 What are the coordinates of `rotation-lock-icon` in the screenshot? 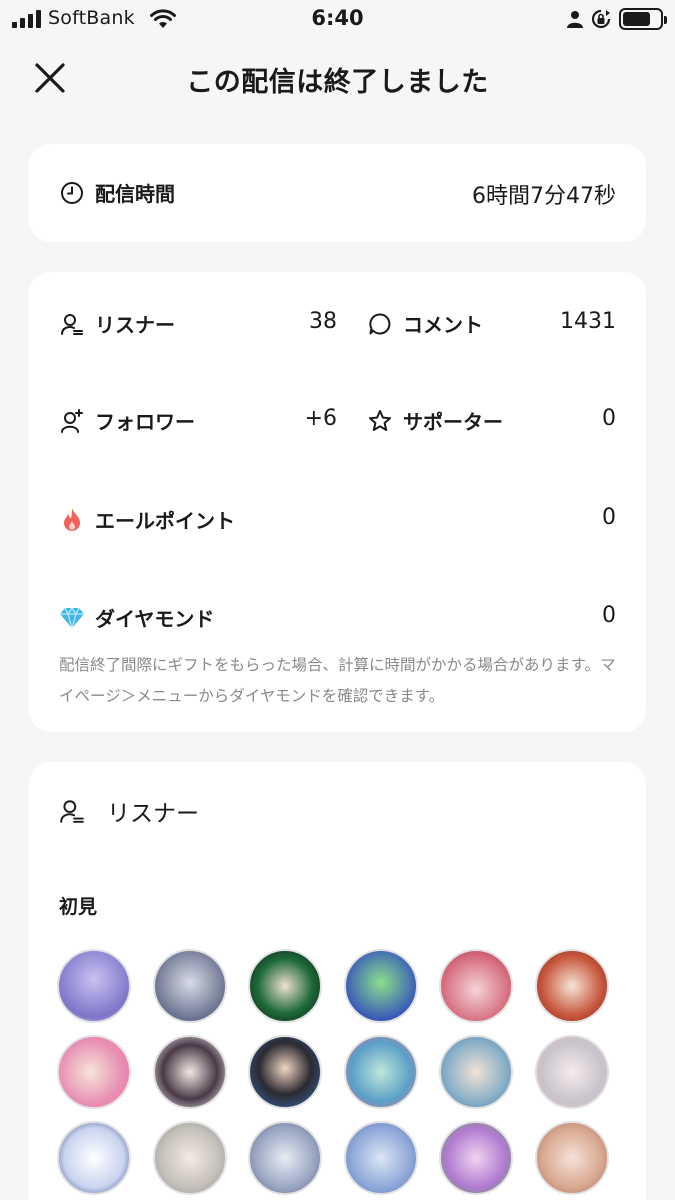 It's located at (601, 19).